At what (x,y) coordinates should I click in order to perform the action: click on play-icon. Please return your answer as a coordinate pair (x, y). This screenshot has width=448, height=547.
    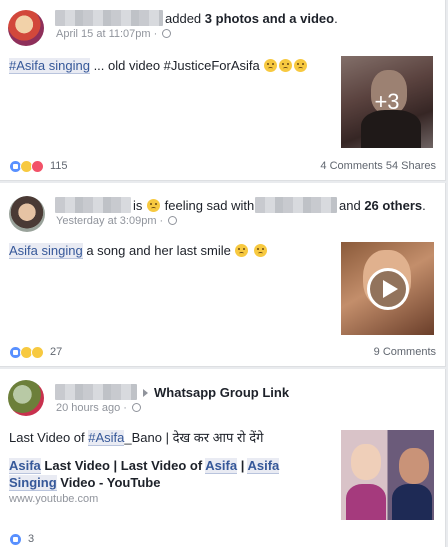
    Looking at the image, I should click on (388, 289).